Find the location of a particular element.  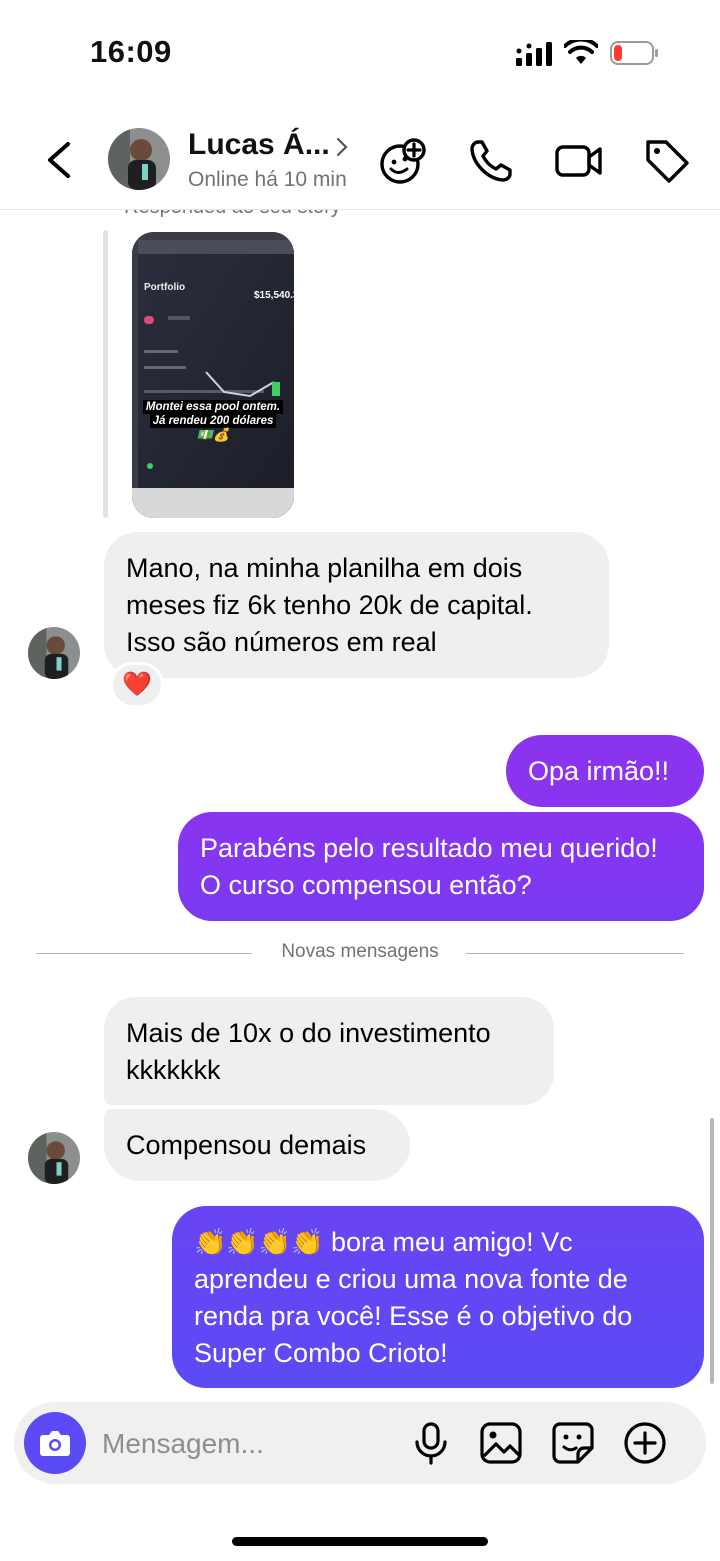

camera-button is located at coordinates (55, 1443).